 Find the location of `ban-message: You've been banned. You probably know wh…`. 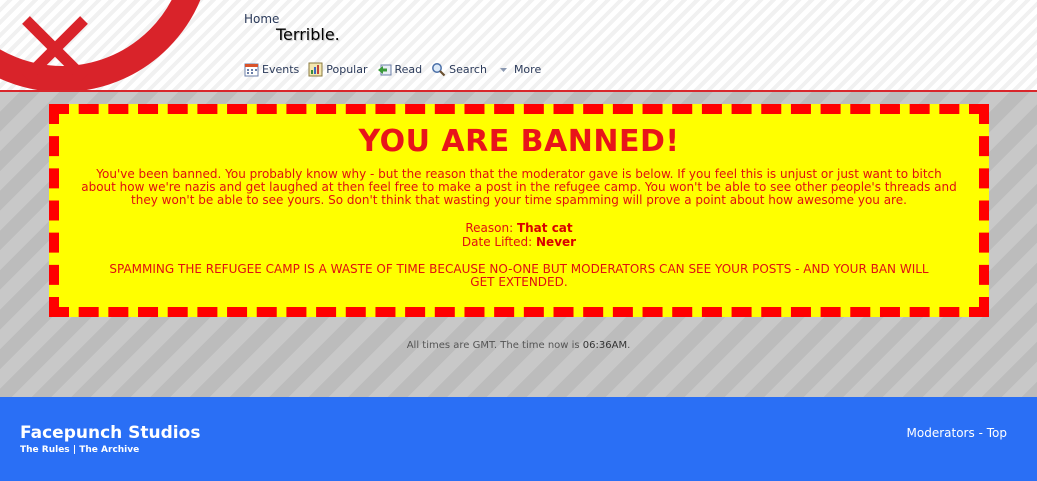

ban-message: You've been banned. You probably know wh… is located at coordinates (519, 187).